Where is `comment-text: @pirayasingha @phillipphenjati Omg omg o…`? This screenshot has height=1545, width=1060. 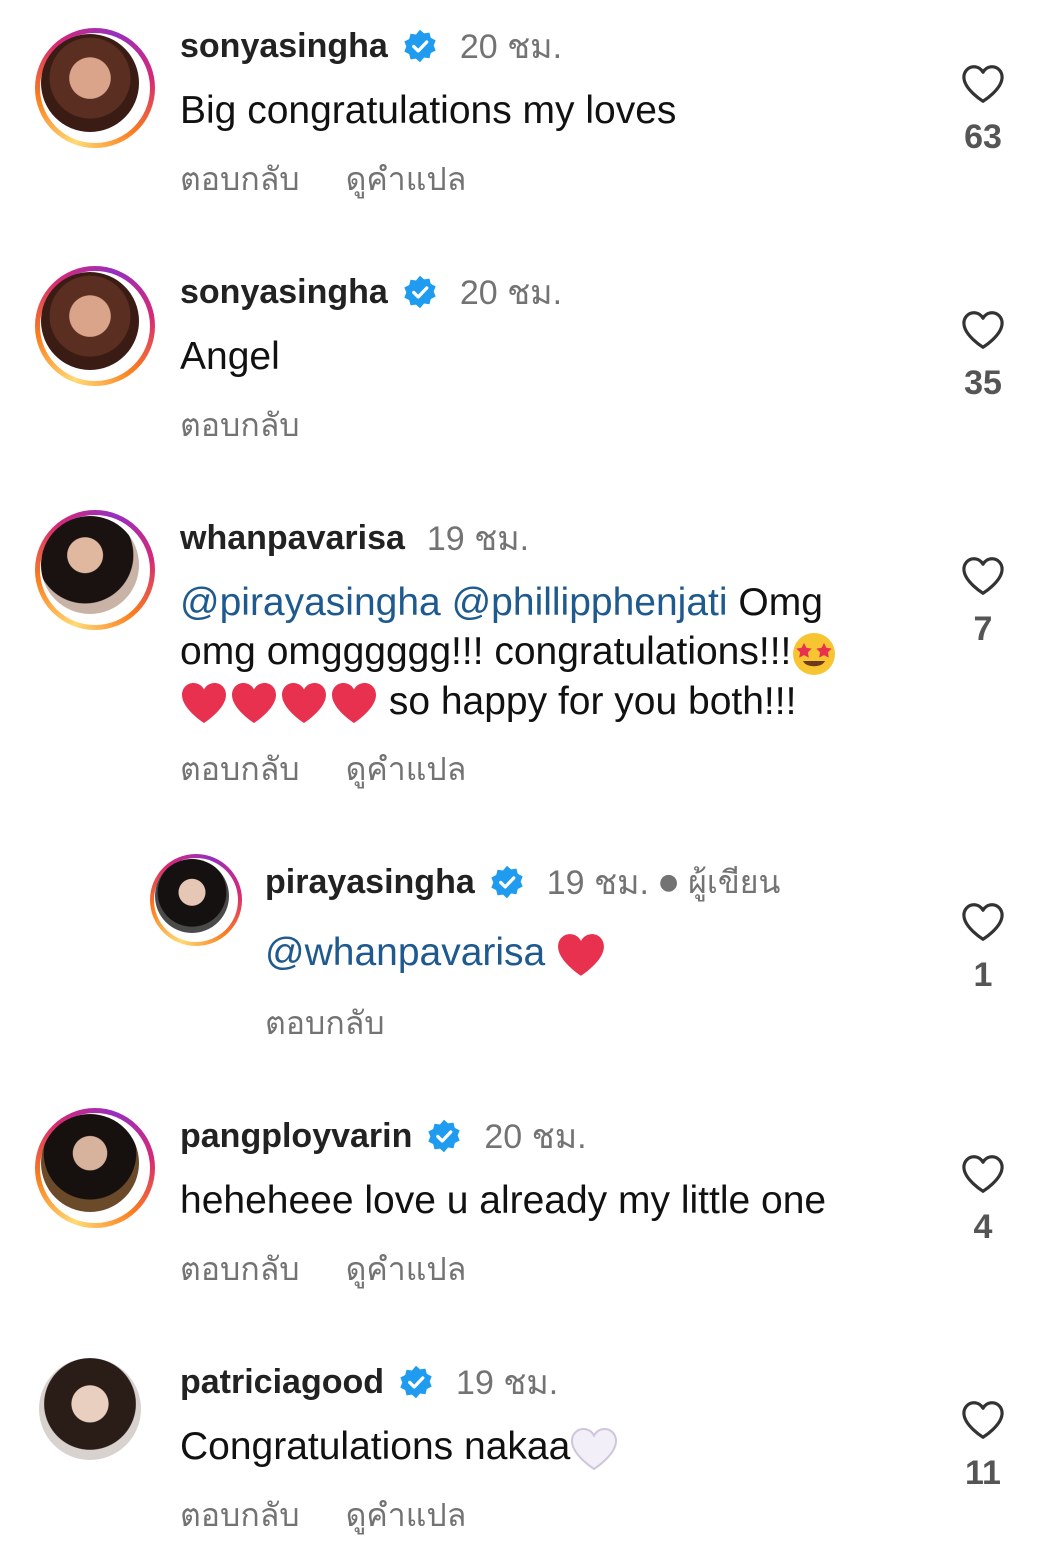
comment-text: @pirayasingha @phillipphenjati Omg omg o… is located at coordinates (540, 652).